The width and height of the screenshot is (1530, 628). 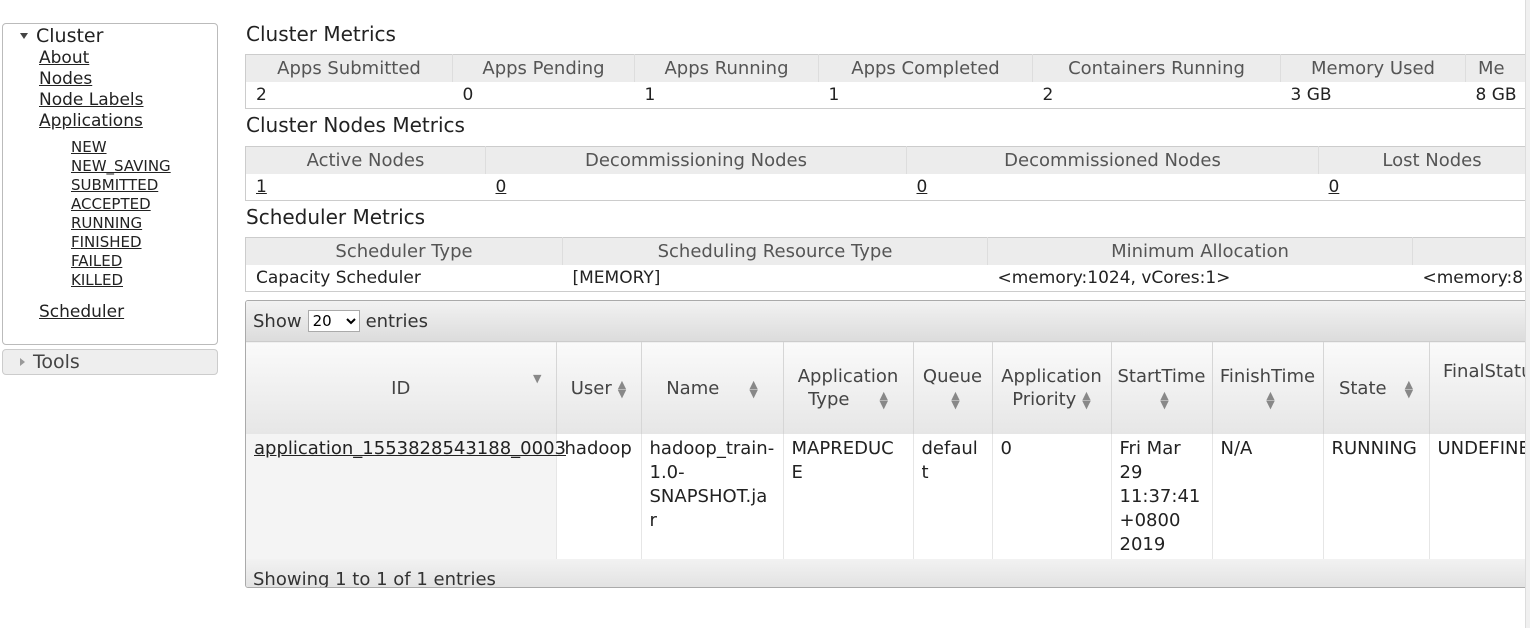 What do you see at coordinates (922, 187) in the screenshot?
I see `value-decommissioned-nodes: 0` at bounding box center [922, 187].